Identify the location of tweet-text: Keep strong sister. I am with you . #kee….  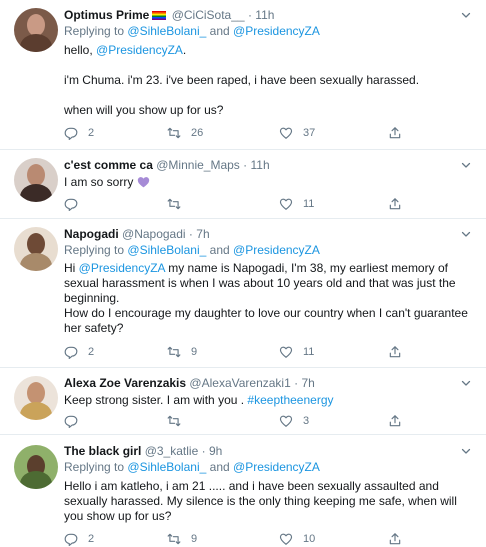
(199, 400).